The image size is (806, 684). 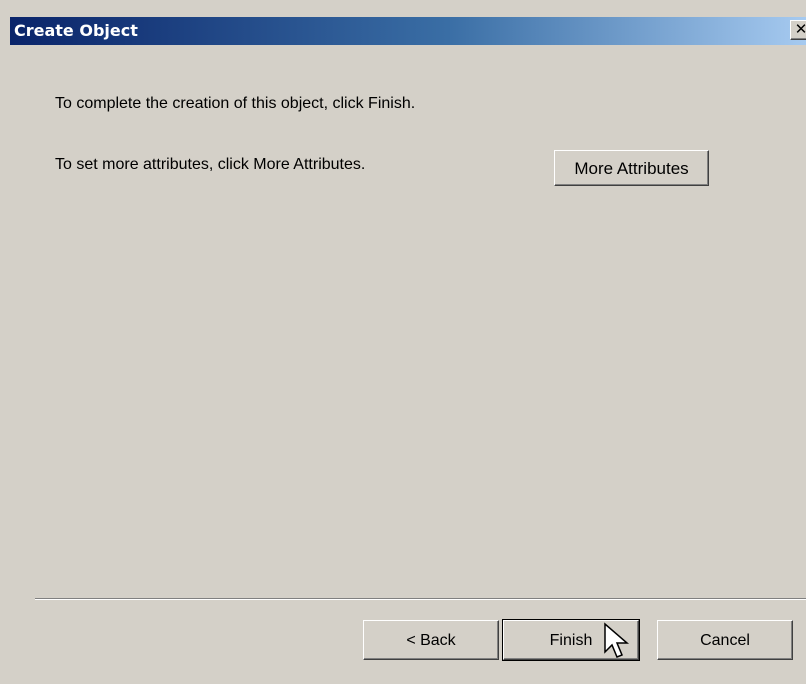 What do you see at coordinates (420, 599) in the screenshot?
I see `footer-separator` at bounding box center [420, 599].